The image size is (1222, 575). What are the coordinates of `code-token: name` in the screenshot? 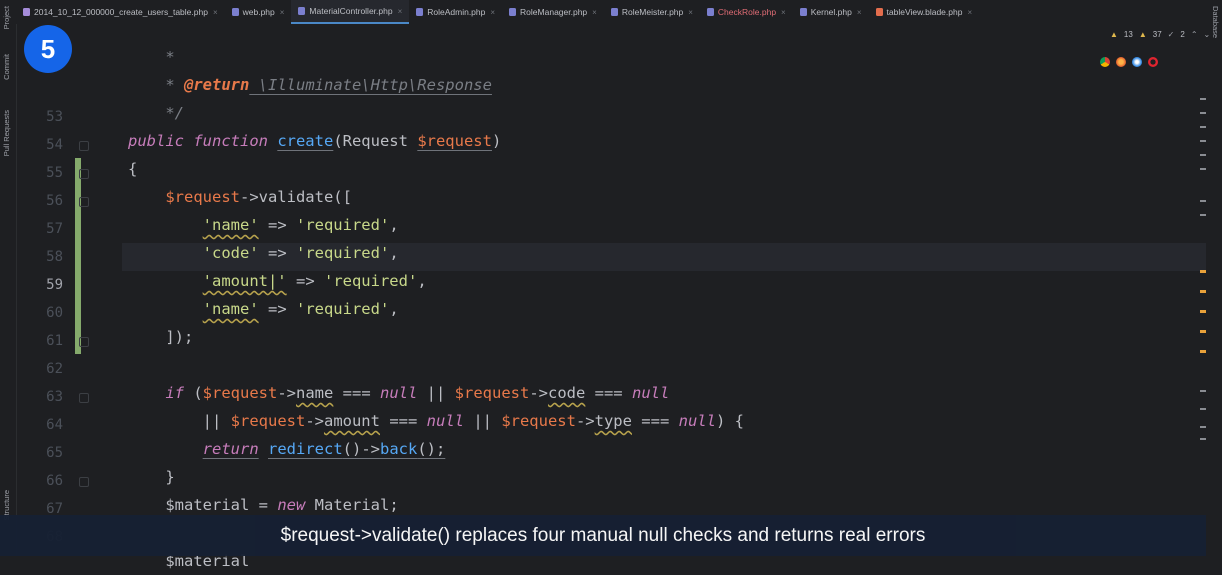 It's located at (315, 393).